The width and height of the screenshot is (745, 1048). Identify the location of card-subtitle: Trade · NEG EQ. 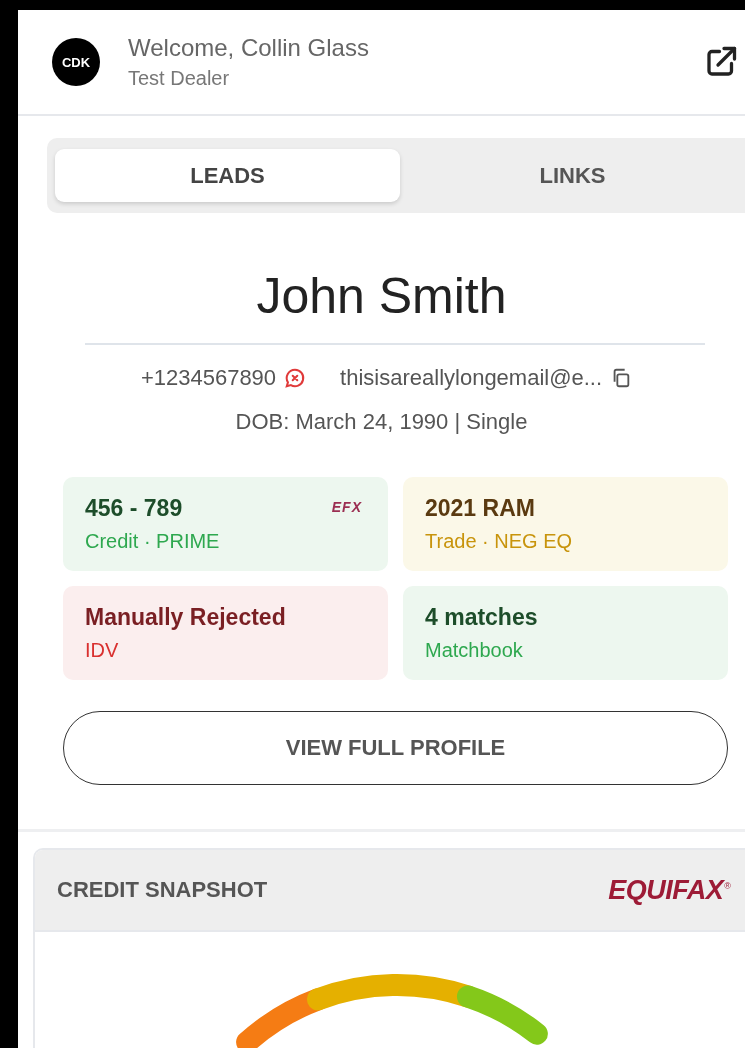
(499, 541).